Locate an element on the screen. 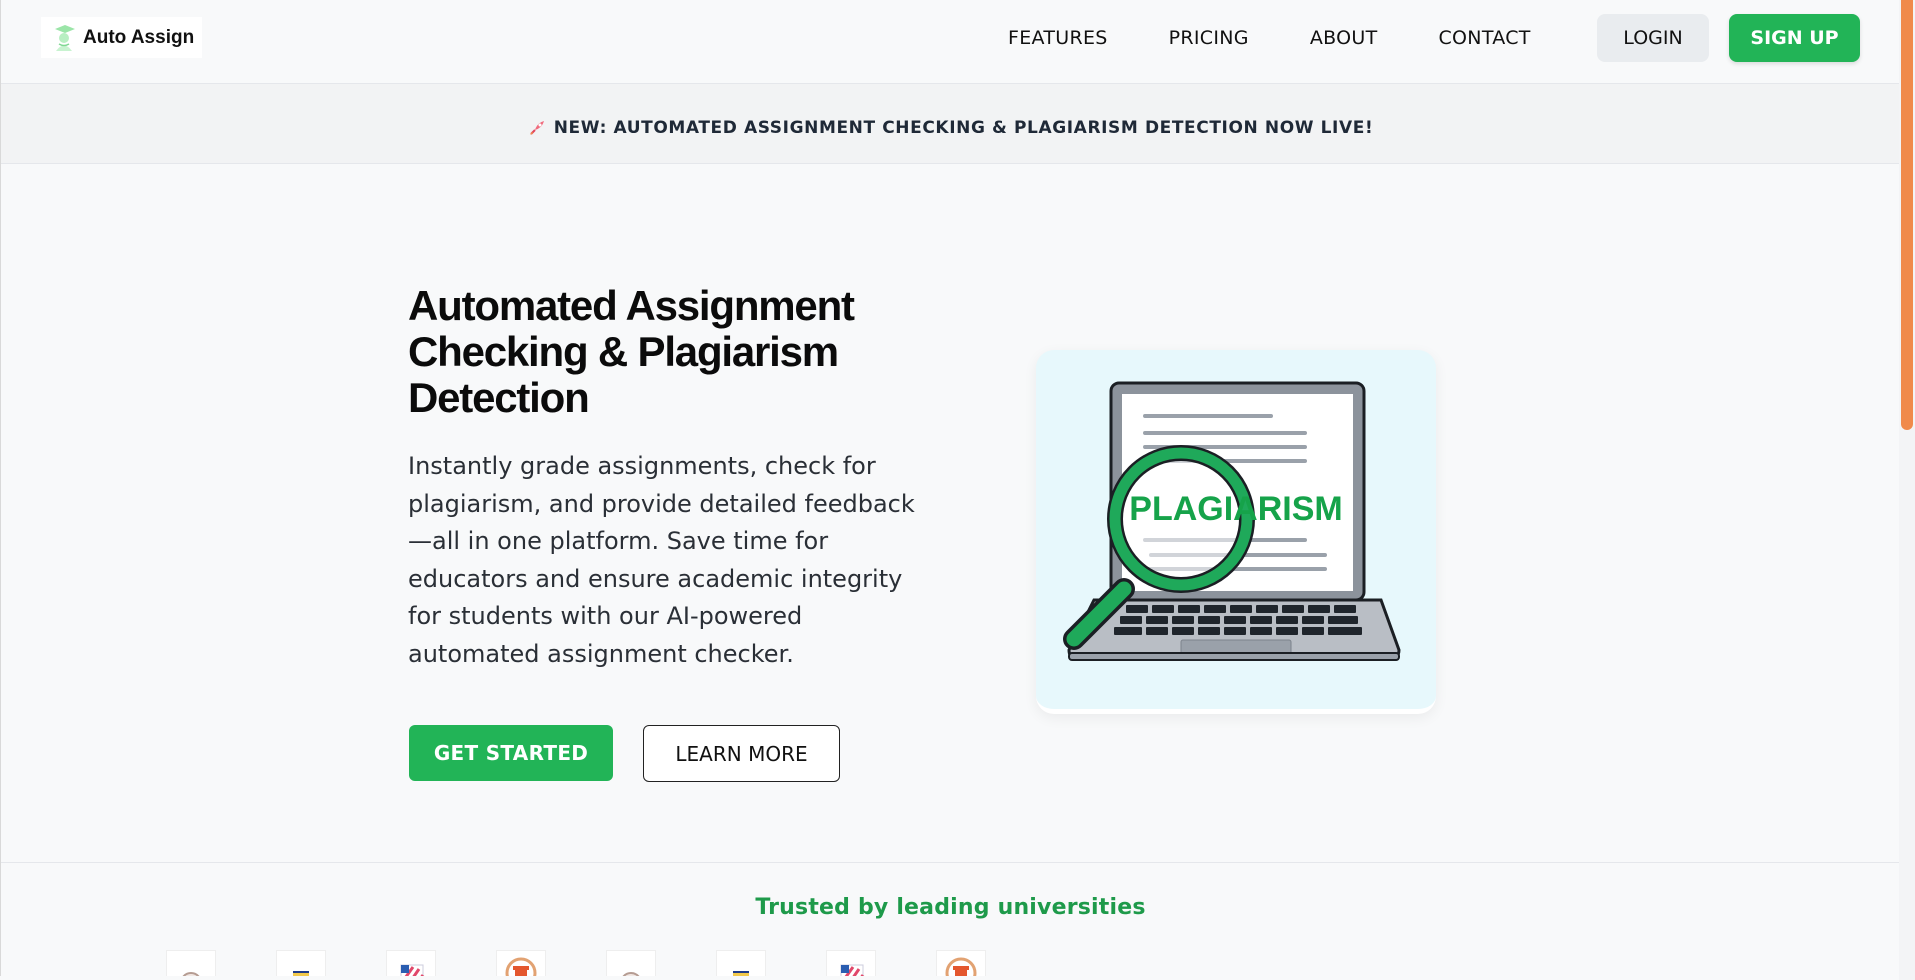 This screenshot has height=980, width=1915. nav-link-features: FEATURES is located at coordinates (1058, 38).